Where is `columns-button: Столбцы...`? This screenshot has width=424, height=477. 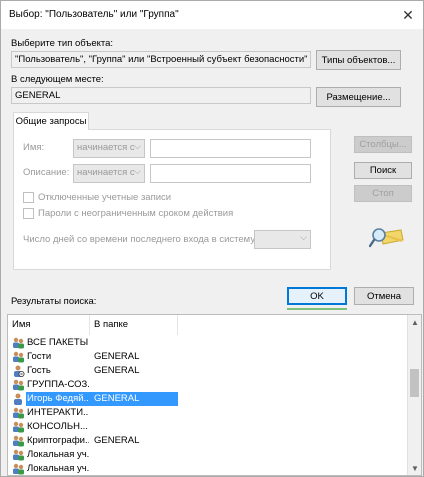
columns-button: Столбцы... is located at coordinates (383, 144).